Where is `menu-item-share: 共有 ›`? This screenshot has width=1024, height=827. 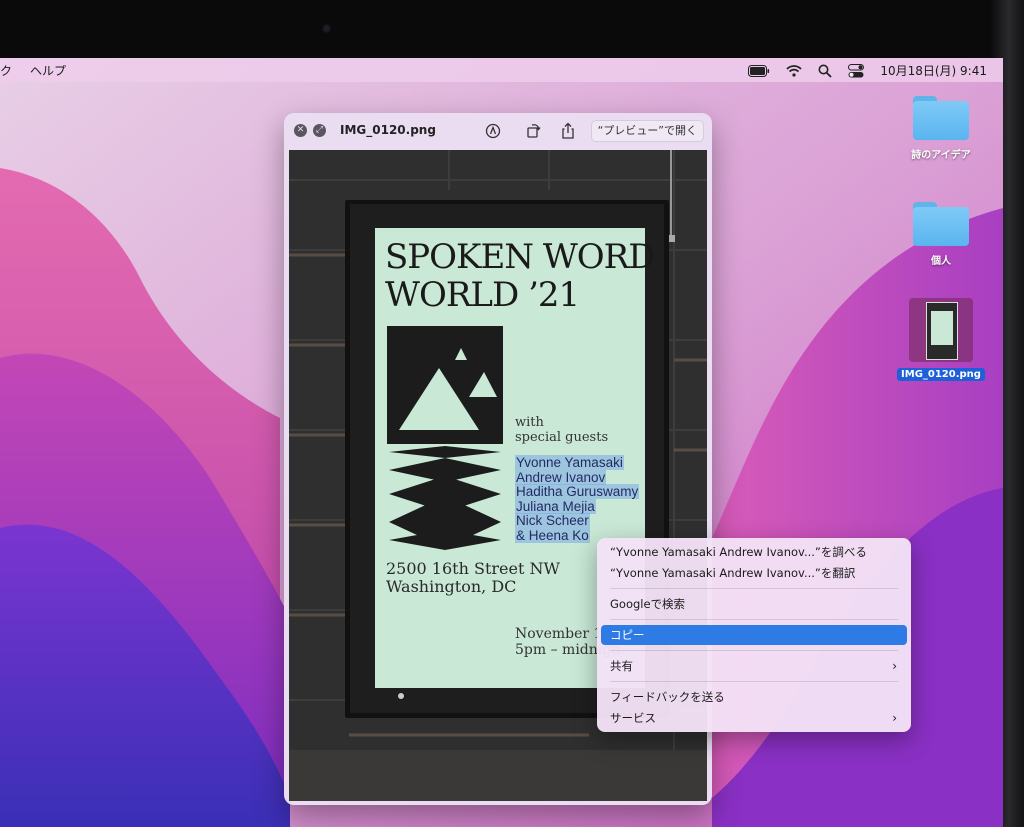
menu-item-share: 共有 › is located at coordinates (754, 666).